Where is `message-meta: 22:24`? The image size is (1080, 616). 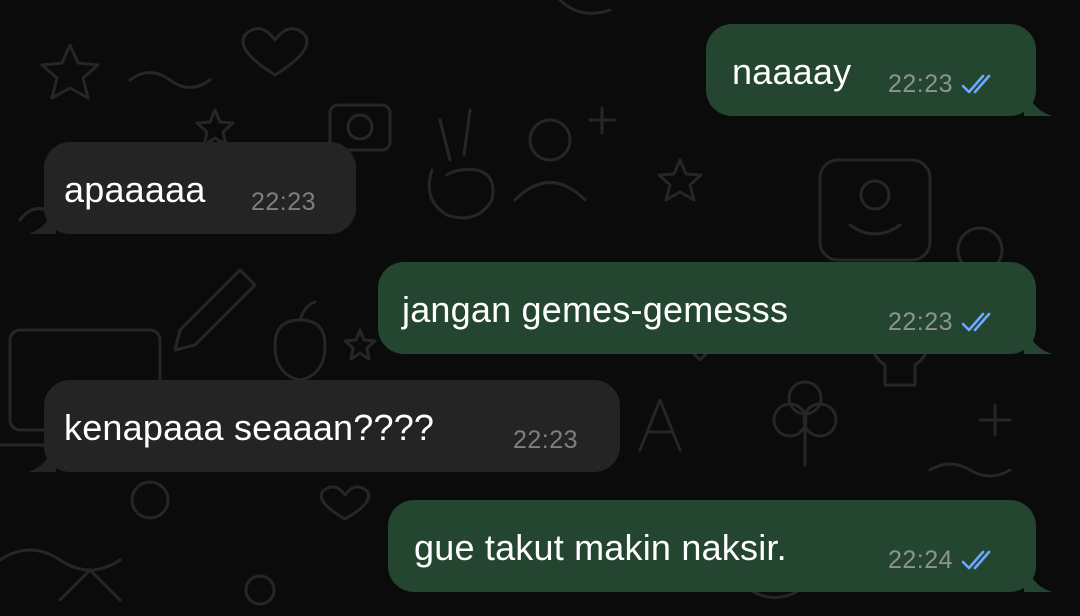 message-meta: 22:24 is located at coordinates (944, 560).